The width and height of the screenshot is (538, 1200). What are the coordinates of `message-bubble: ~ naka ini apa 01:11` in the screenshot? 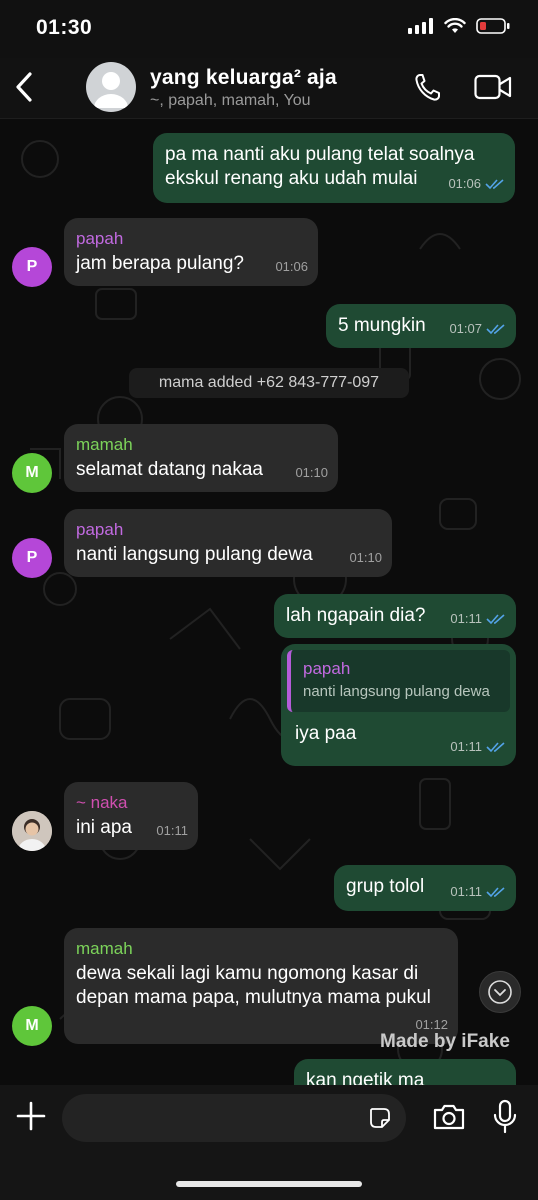 It's located at (131, 816).